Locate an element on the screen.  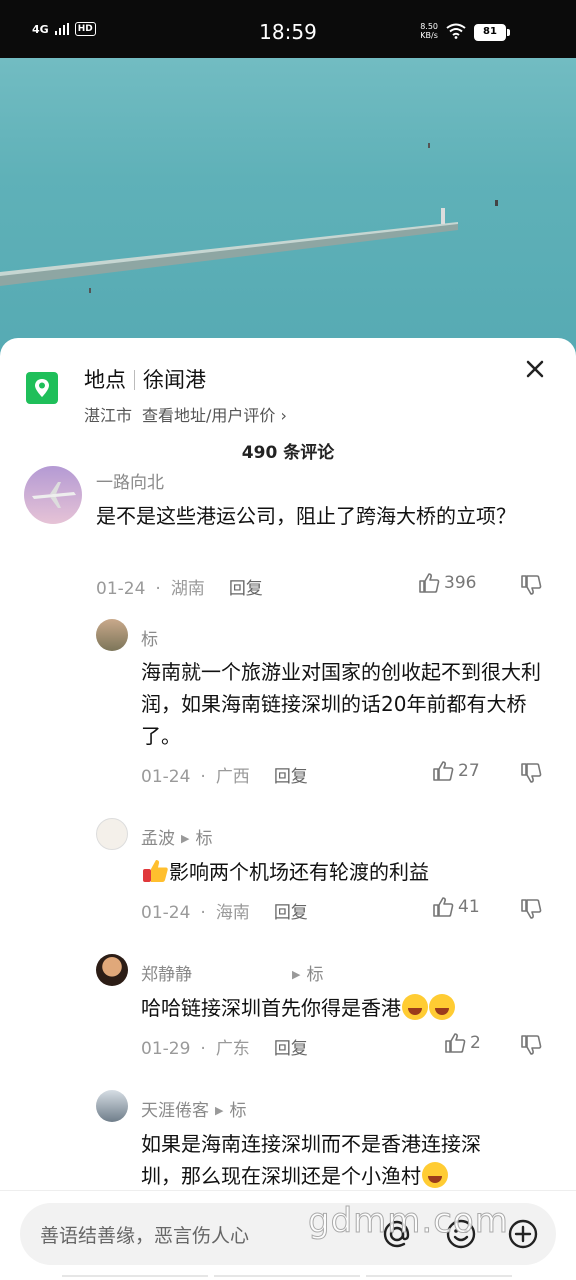
comment-count: 490 条评论 is located at coordinates (288, 453).